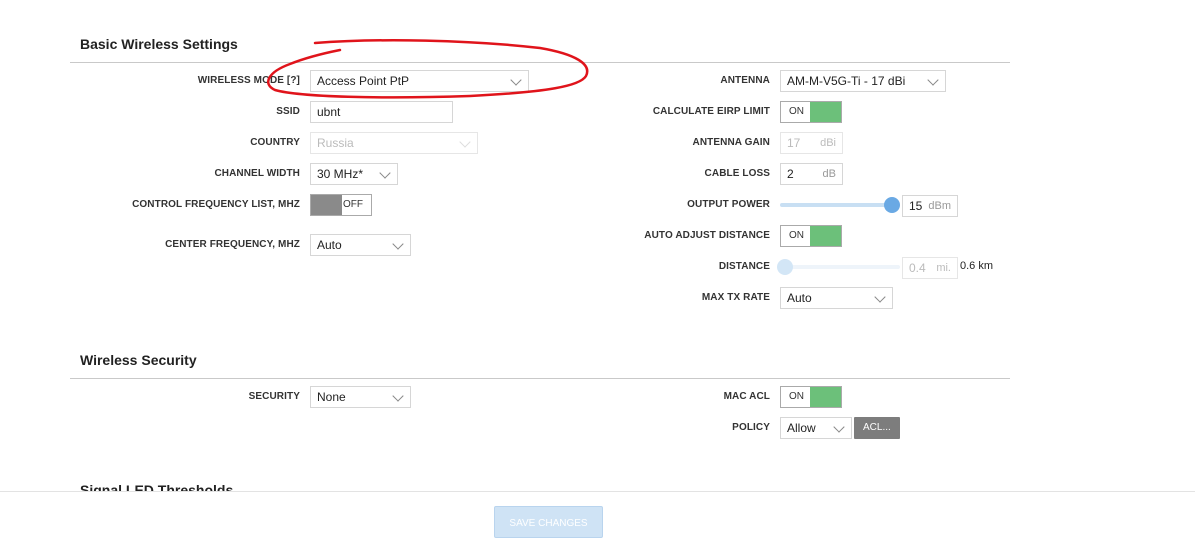  I want to click on wireless-mode-value: Access Point PtP, so click(363, 81).